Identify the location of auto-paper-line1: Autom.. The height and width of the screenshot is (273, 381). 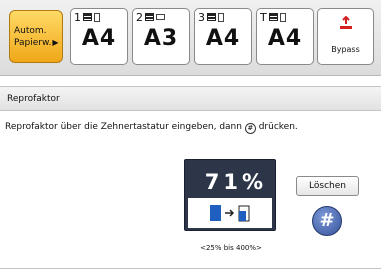
(30, 31).